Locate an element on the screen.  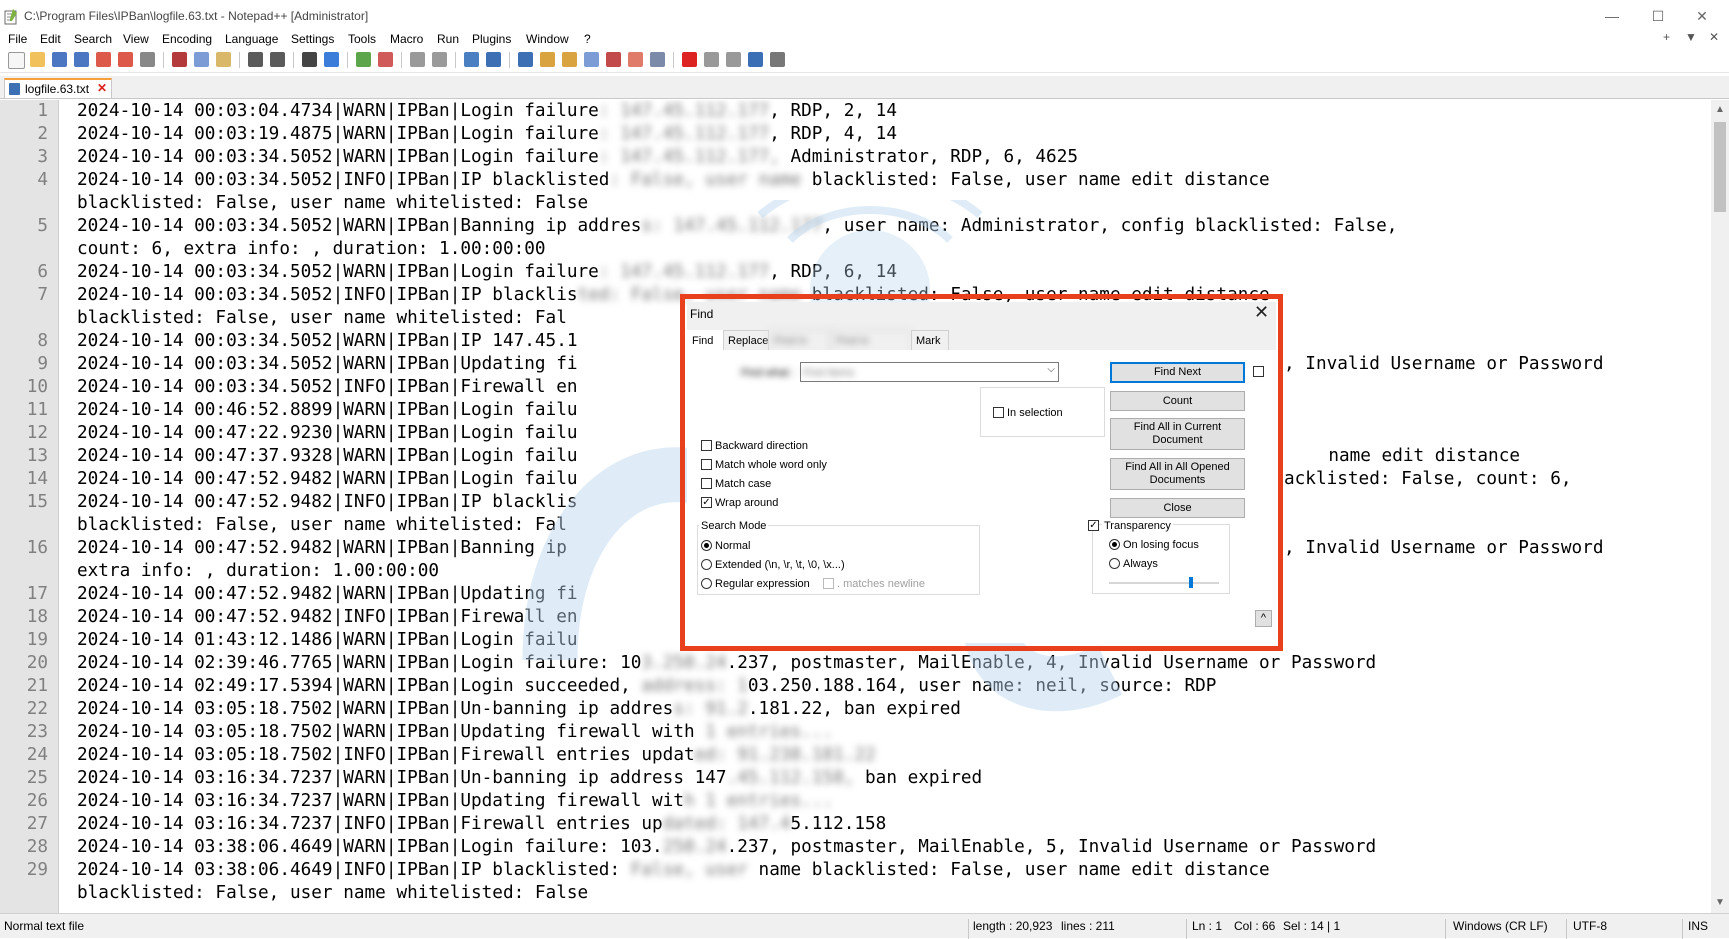
find-next-button: Find Next is located at coordinates (1177, 372).